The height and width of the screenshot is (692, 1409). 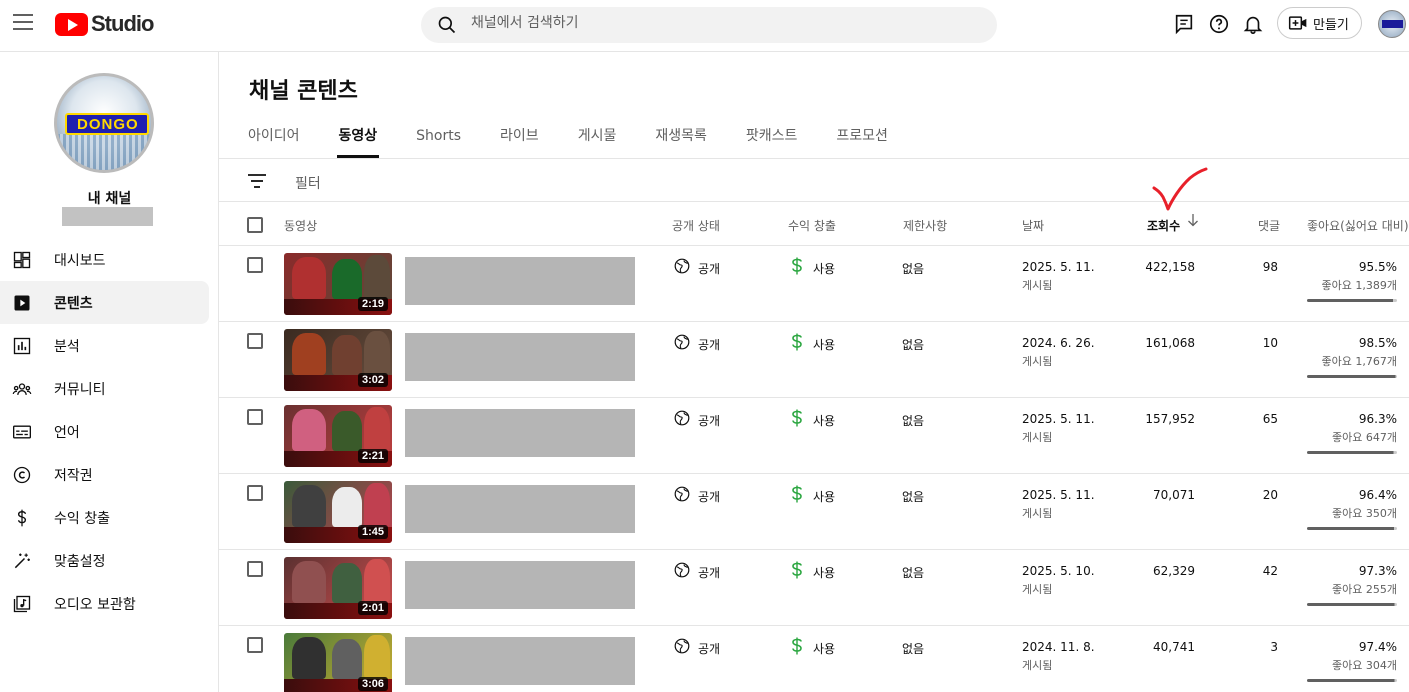 I want to click on youtube-play-icon, so click(x=71, y=24).